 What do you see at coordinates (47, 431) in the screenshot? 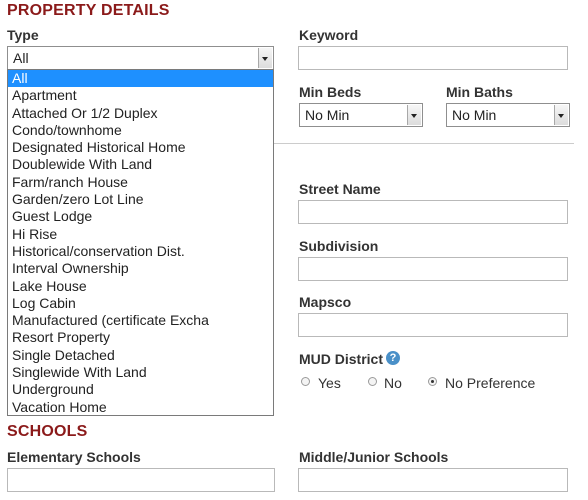
I see `schools-heading: SCHOOLS` at bounding box center [47, 431].